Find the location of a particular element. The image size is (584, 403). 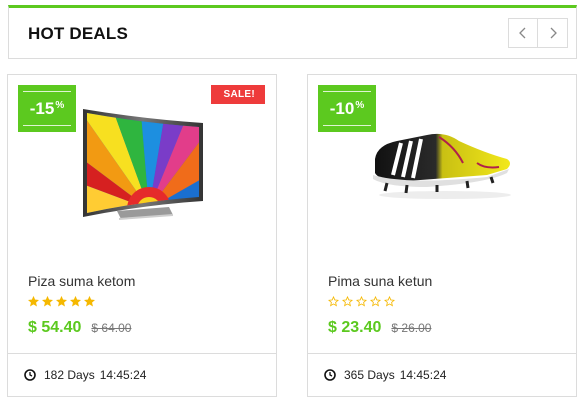

countdown: 365 Days 14:45:24 is located at coordinates (442, 374).